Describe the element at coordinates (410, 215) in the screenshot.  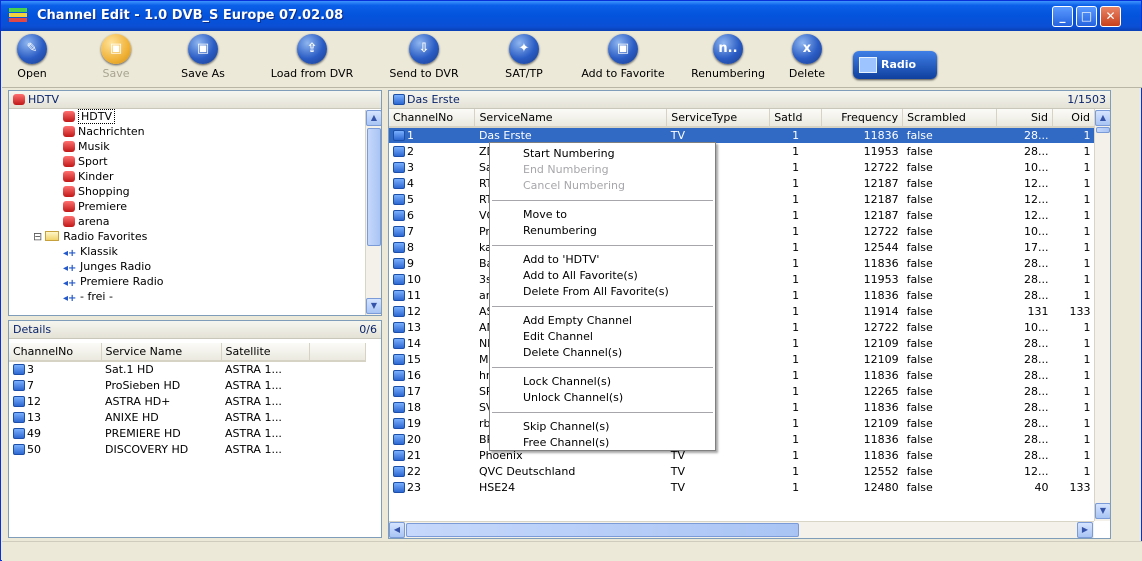
I see `channel-number: 6` at that location.